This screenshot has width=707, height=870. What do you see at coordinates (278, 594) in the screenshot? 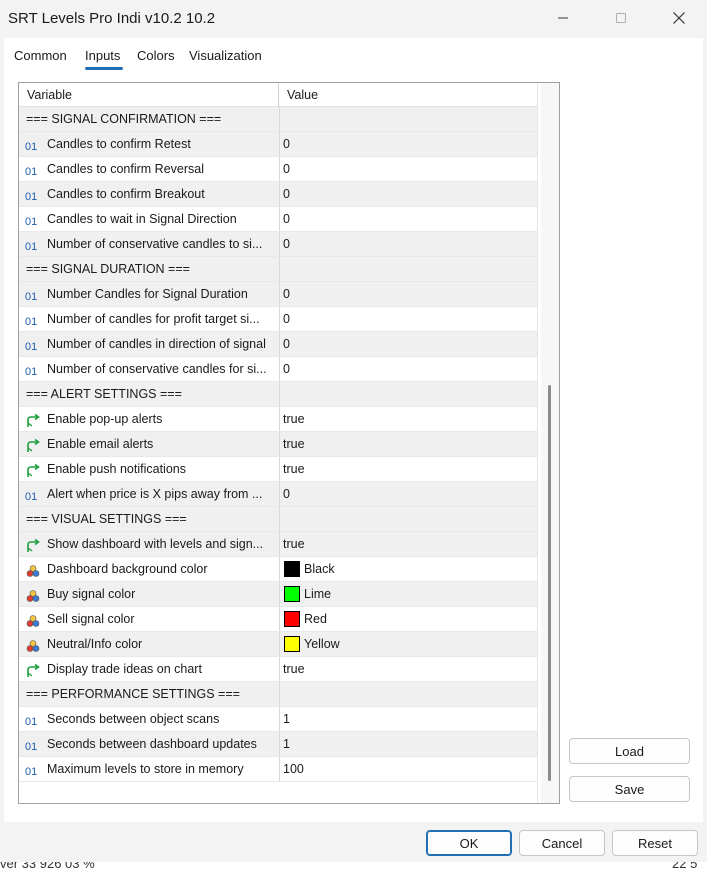
I see `parameter-row: Buy signal color Lime` at bounding box center [278, 594].